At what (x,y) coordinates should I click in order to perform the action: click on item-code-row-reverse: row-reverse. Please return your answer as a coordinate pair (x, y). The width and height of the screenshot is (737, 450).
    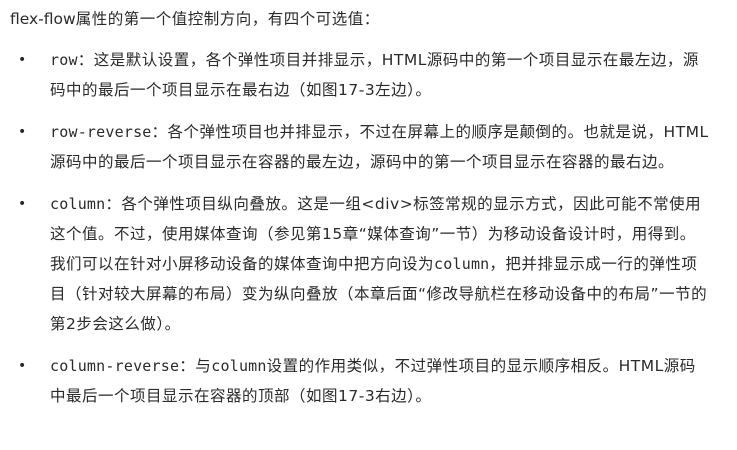
    Looking at the image, I should click on (101, 132).